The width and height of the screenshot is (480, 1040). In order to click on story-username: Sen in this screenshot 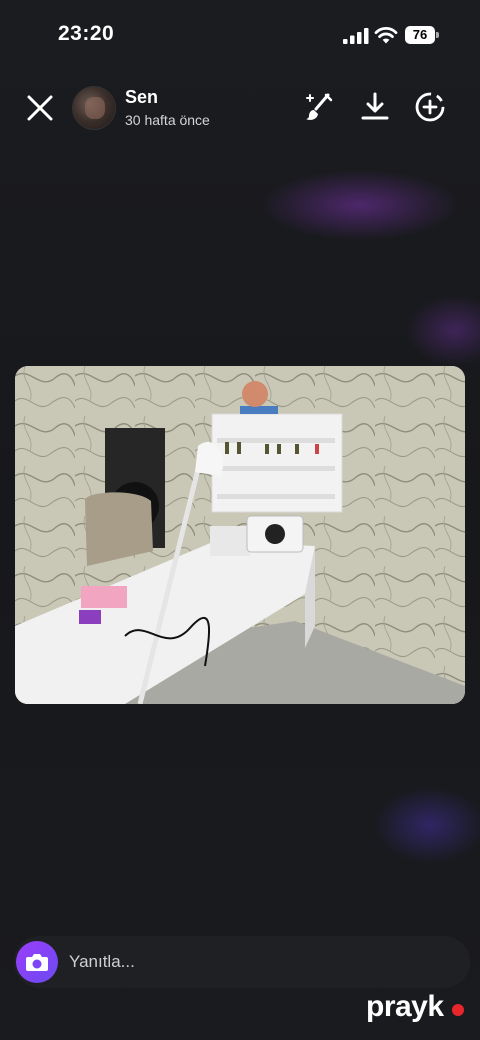, I will do `click(141, 97)`.